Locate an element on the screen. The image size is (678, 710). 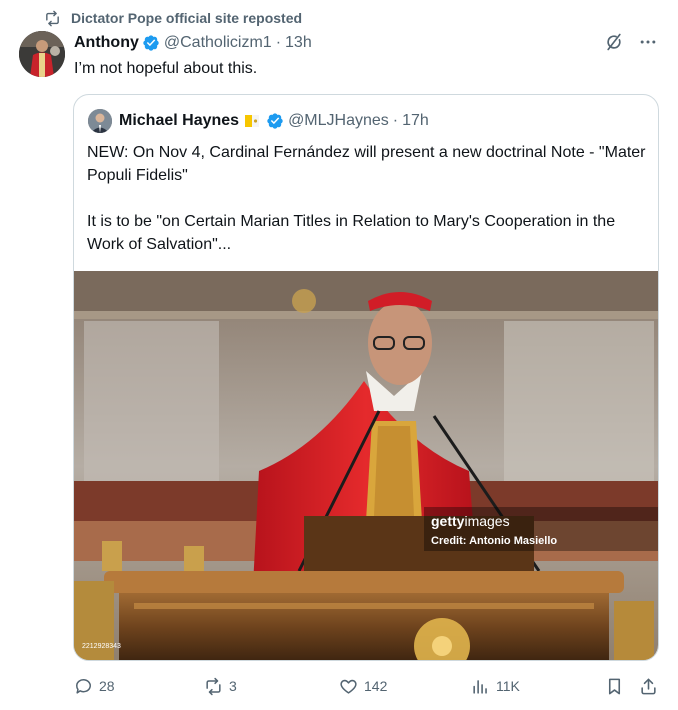
bookmark-button is located at coordinates (614, 686).